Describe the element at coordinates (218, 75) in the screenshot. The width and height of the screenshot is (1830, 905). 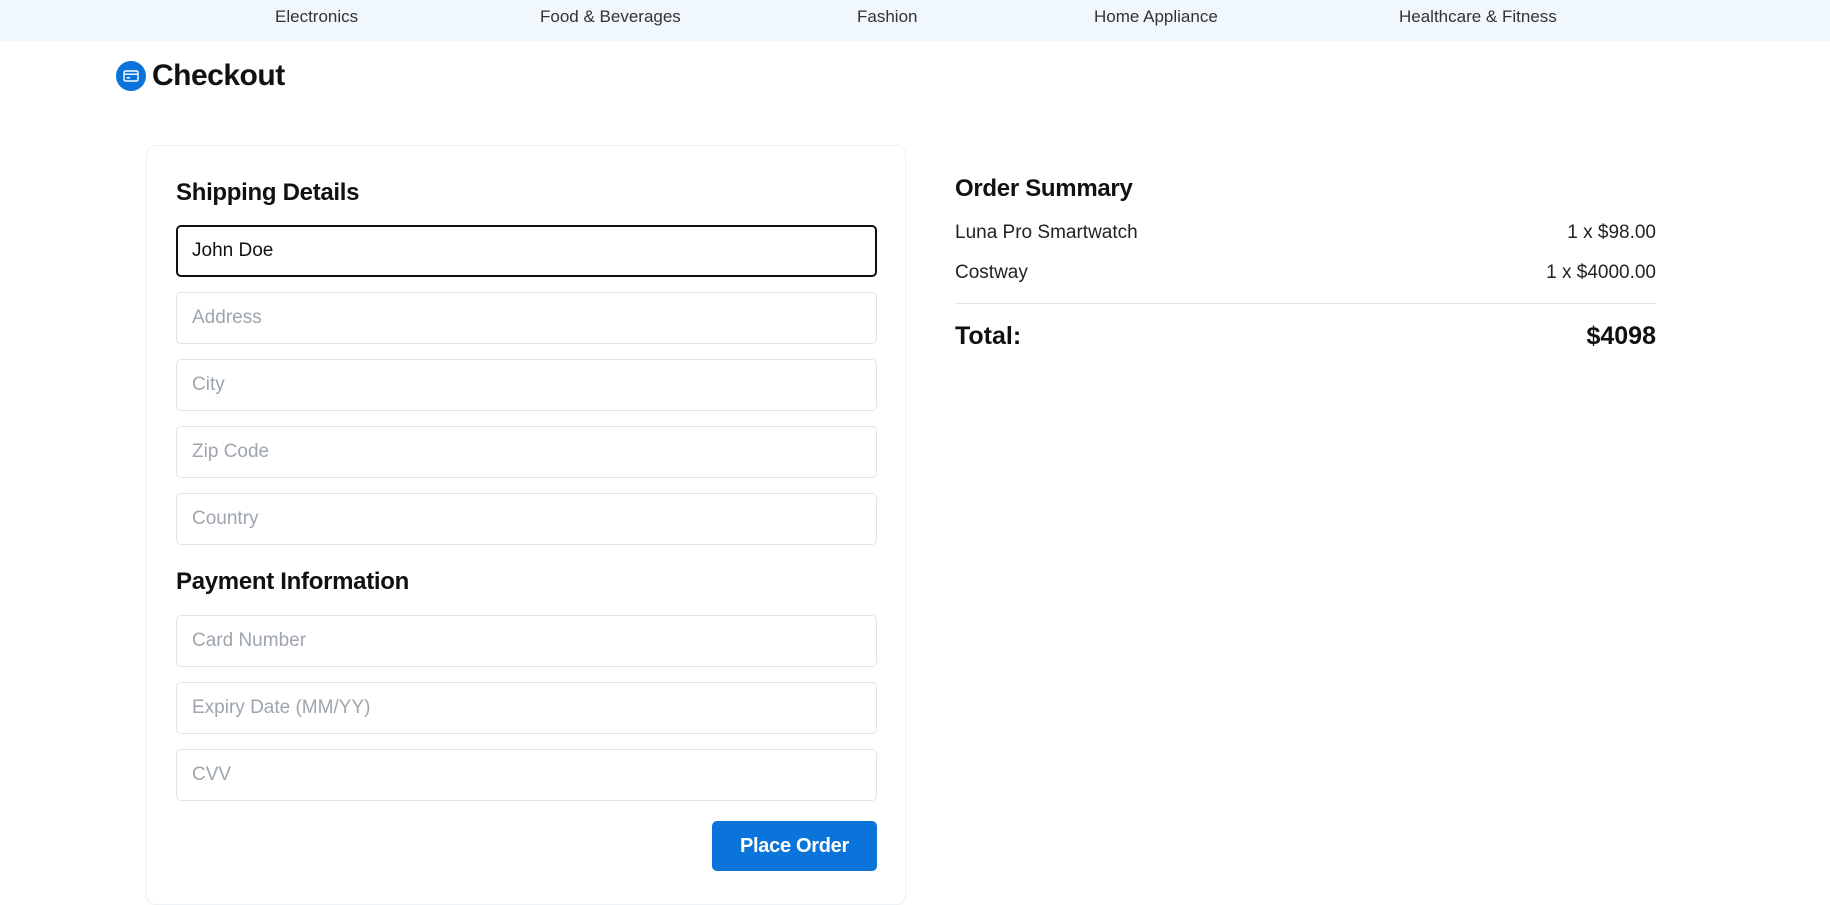
I see `page-title: Checkout` at that location.